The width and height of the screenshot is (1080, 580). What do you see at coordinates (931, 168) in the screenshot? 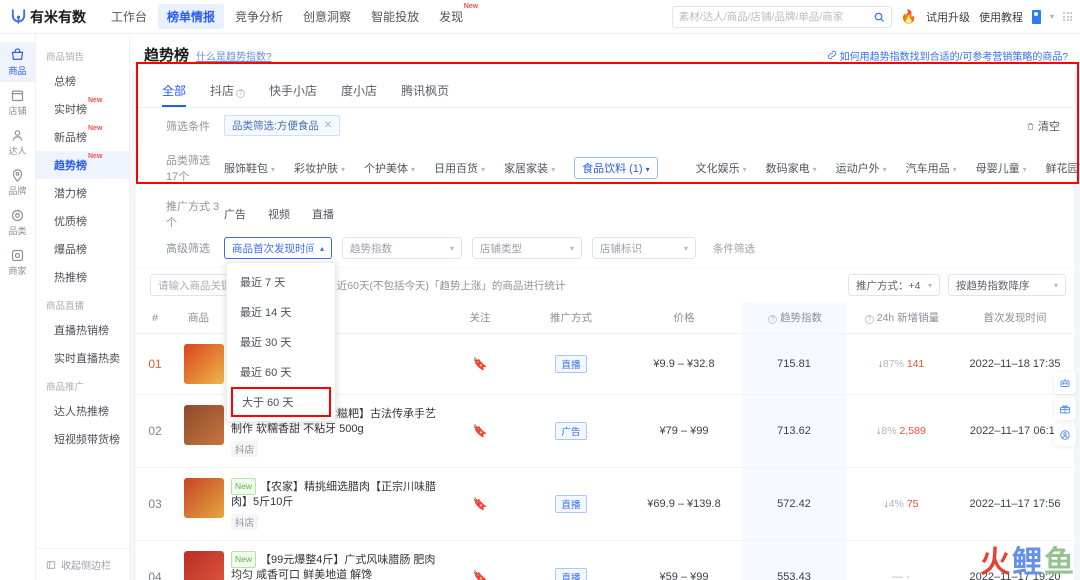
I see `category-auto: 汽车用品 ▾` at bounding box center [931, 168].